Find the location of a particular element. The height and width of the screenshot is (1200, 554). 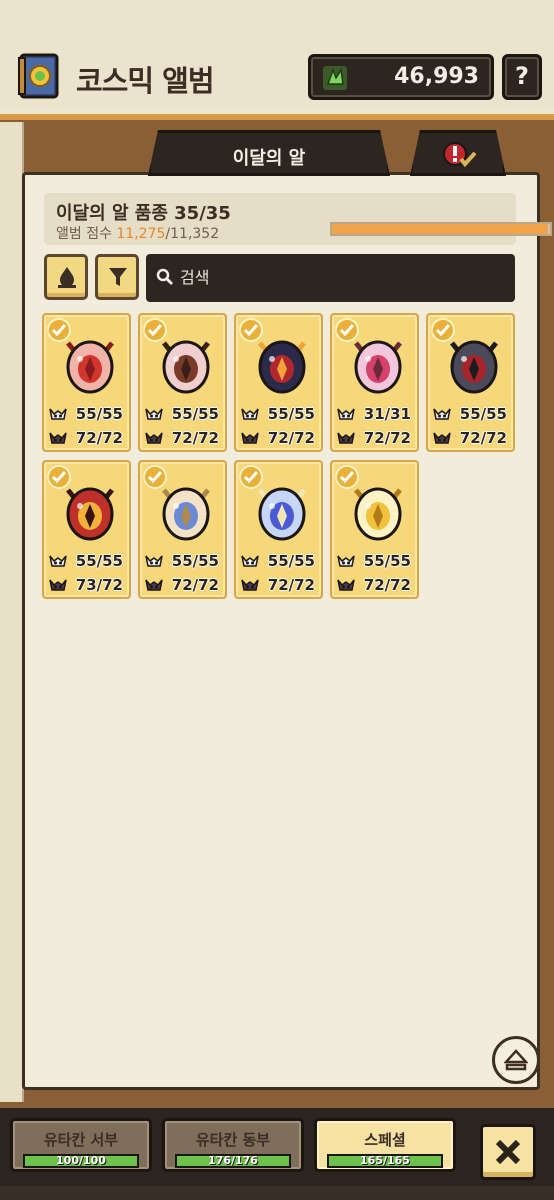

region-progress-bar: 165/165 is located at coordinates (385, 1161).